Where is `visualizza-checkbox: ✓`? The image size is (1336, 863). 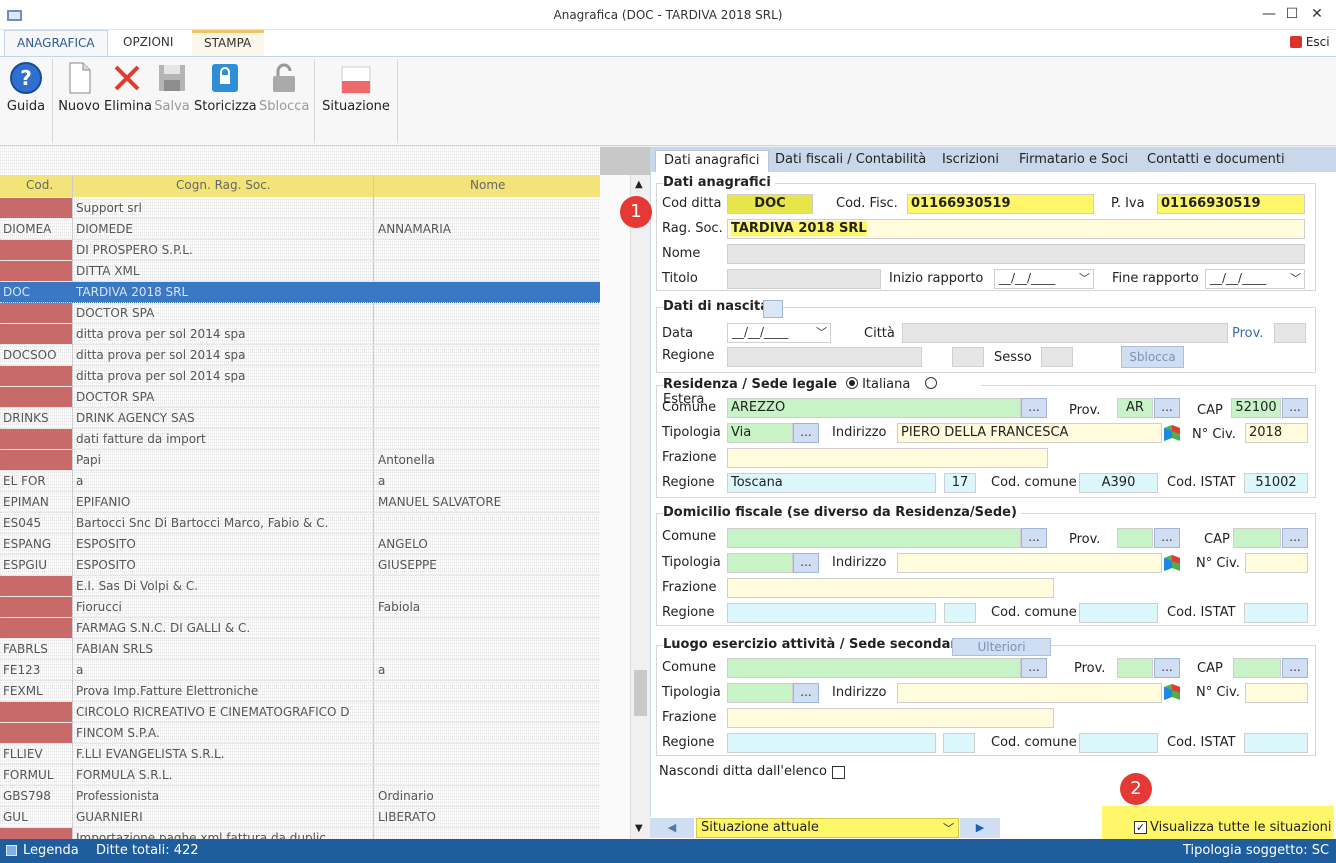 visualizza-checkbox: ✓ is located at coordinates (1140, 827).